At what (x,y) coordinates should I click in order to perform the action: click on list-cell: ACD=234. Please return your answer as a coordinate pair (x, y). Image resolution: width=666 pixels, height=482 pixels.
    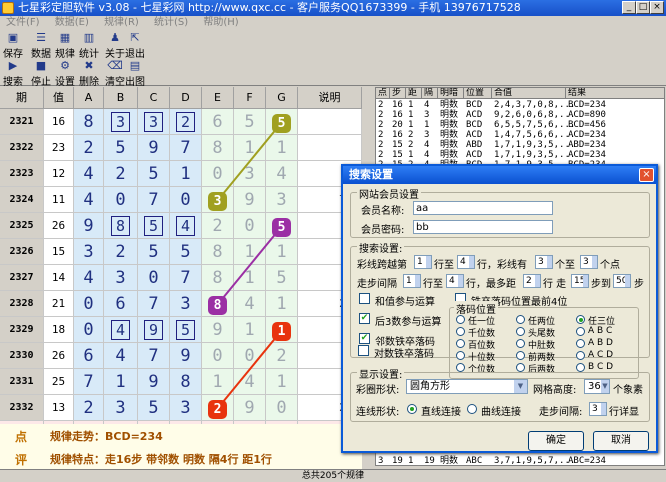
    Looking at the image, I should click on (587, 155).